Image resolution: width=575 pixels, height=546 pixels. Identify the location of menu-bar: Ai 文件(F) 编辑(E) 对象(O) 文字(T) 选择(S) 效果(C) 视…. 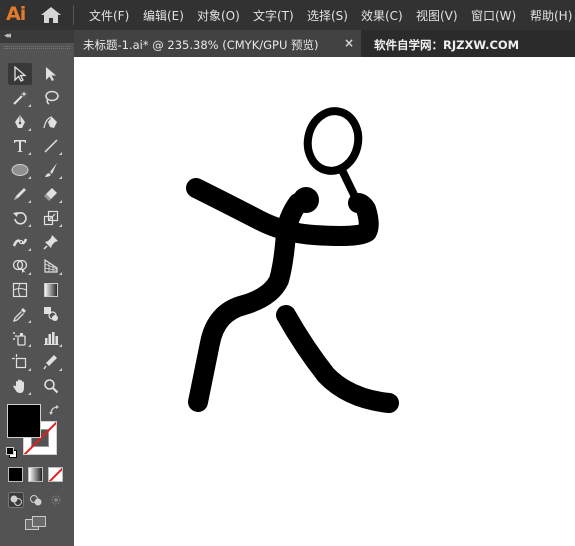
(287, 15).